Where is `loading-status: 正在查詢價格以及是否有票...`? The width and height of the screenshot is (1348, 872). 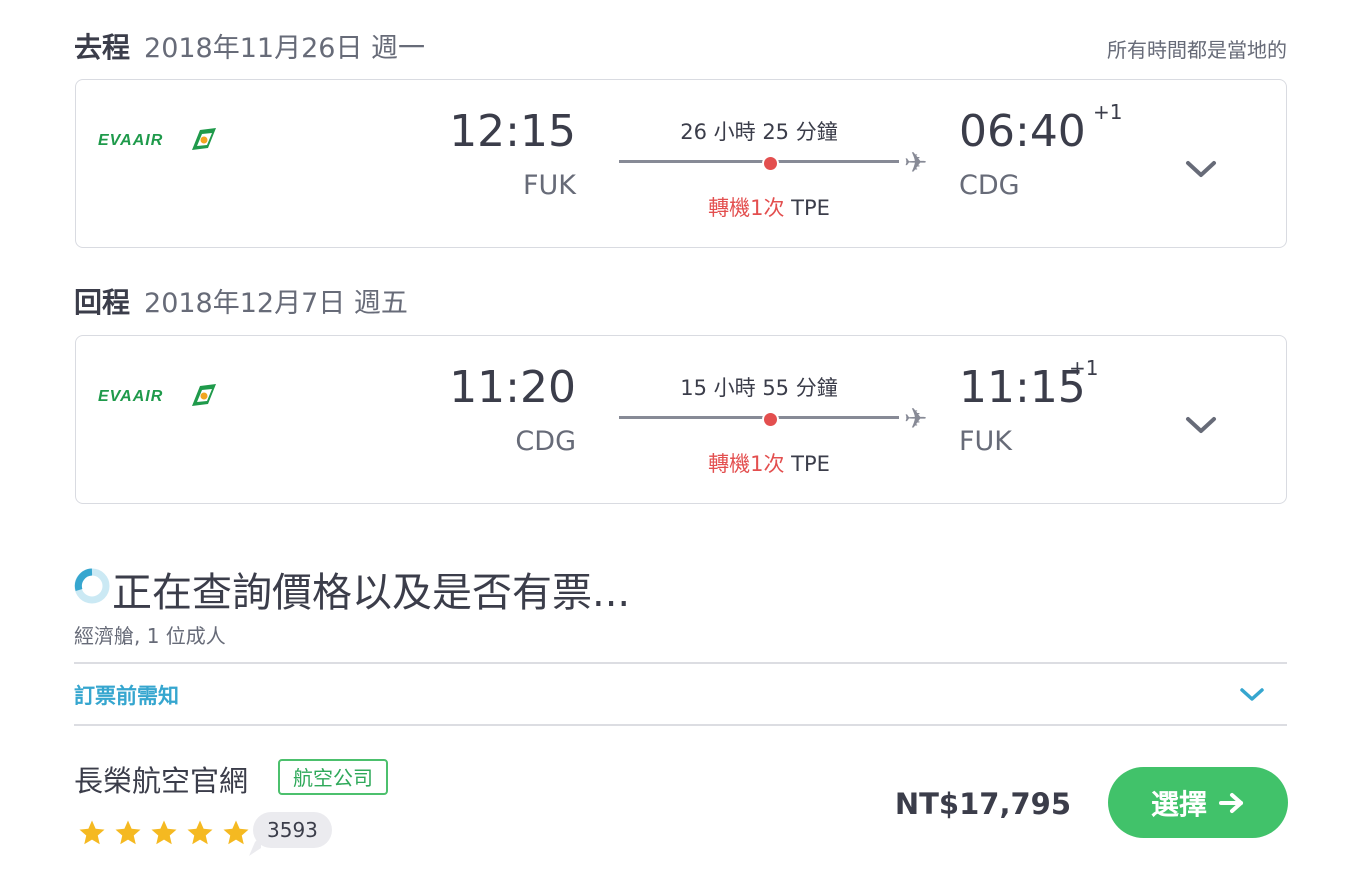 loading-status: 正在查詢價格以及是否有票... is located at coordinates (371, 593).